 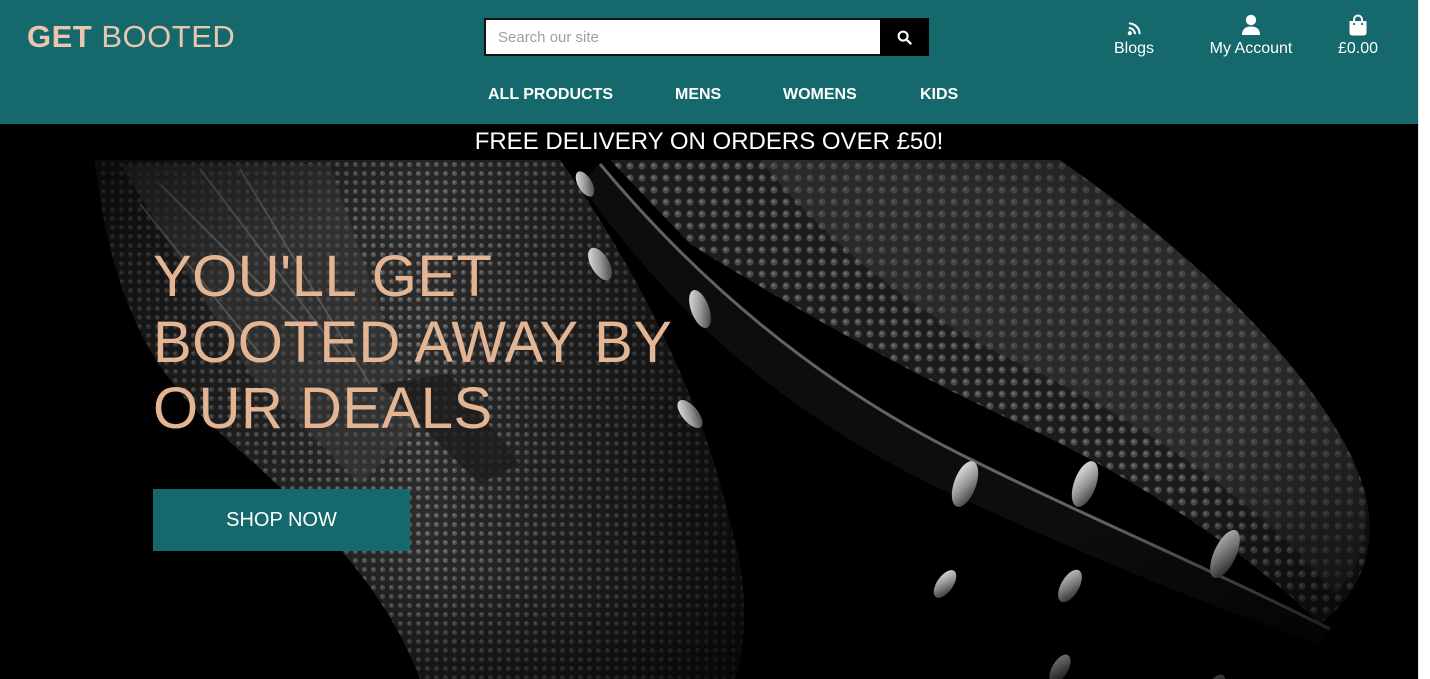 I want to click on shopping-bag-icon, so click(x=1358, y=25).